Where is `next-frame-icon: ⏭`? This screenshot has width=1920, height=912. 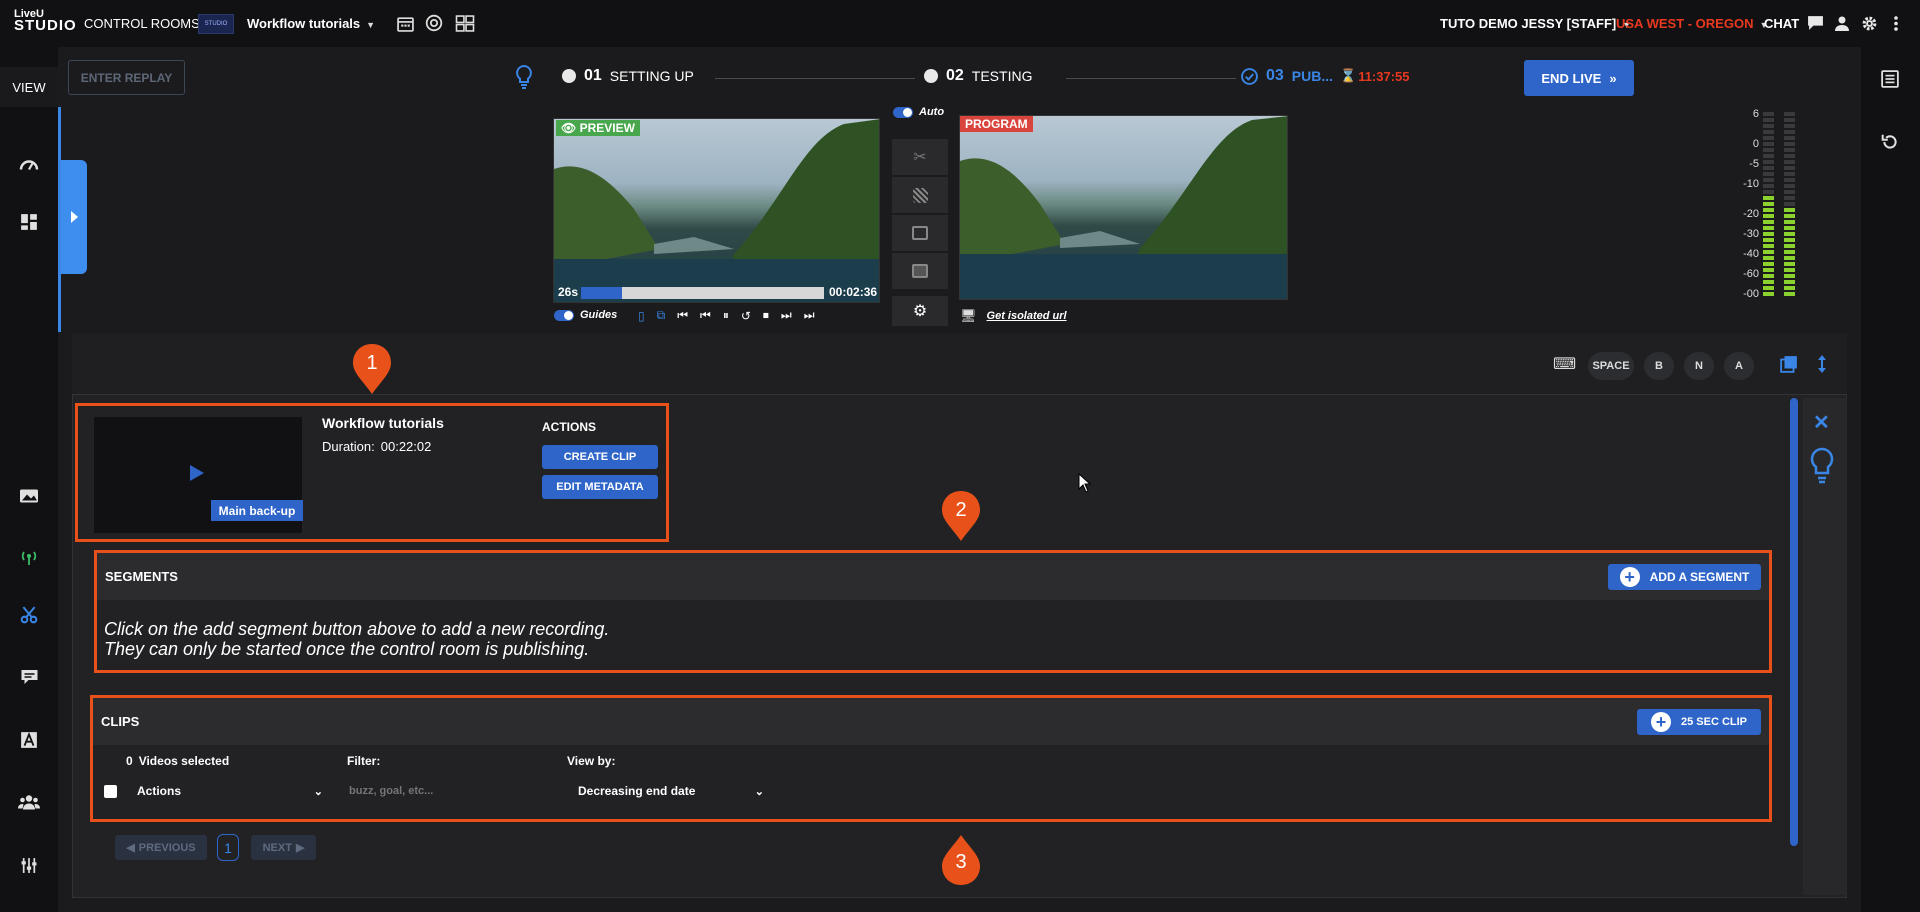 next-frame-icon: ⏭ is located at coordinates (786, 315).